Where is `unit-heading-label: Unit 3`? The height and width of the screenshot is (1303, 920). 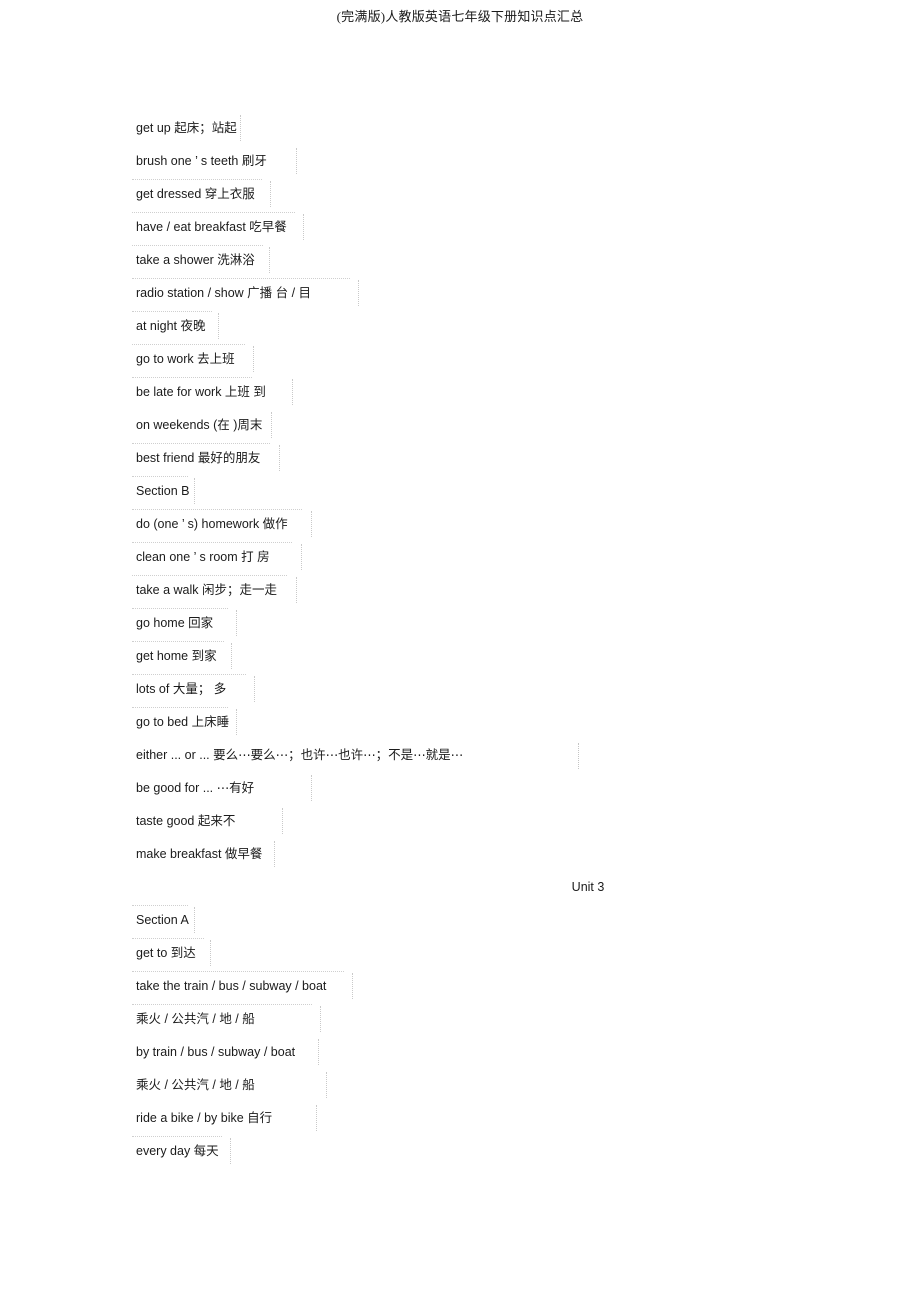
unit-heading-label: Unit 3 is located at coordinates (588, 887).